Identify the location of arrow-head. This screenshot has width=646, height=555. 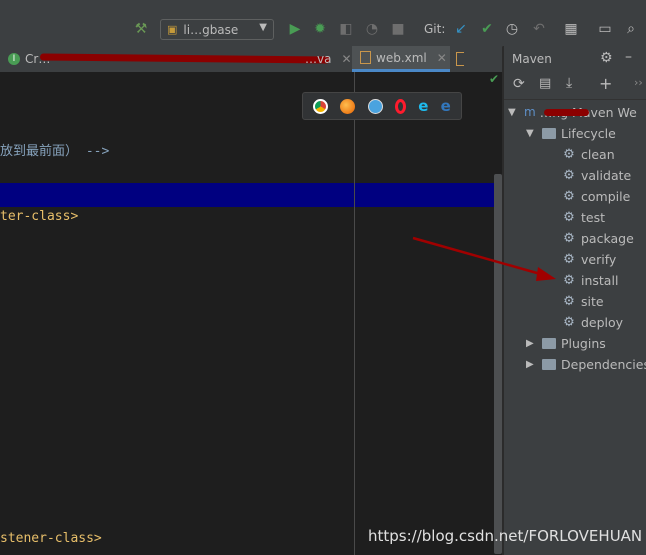
(546, 274).